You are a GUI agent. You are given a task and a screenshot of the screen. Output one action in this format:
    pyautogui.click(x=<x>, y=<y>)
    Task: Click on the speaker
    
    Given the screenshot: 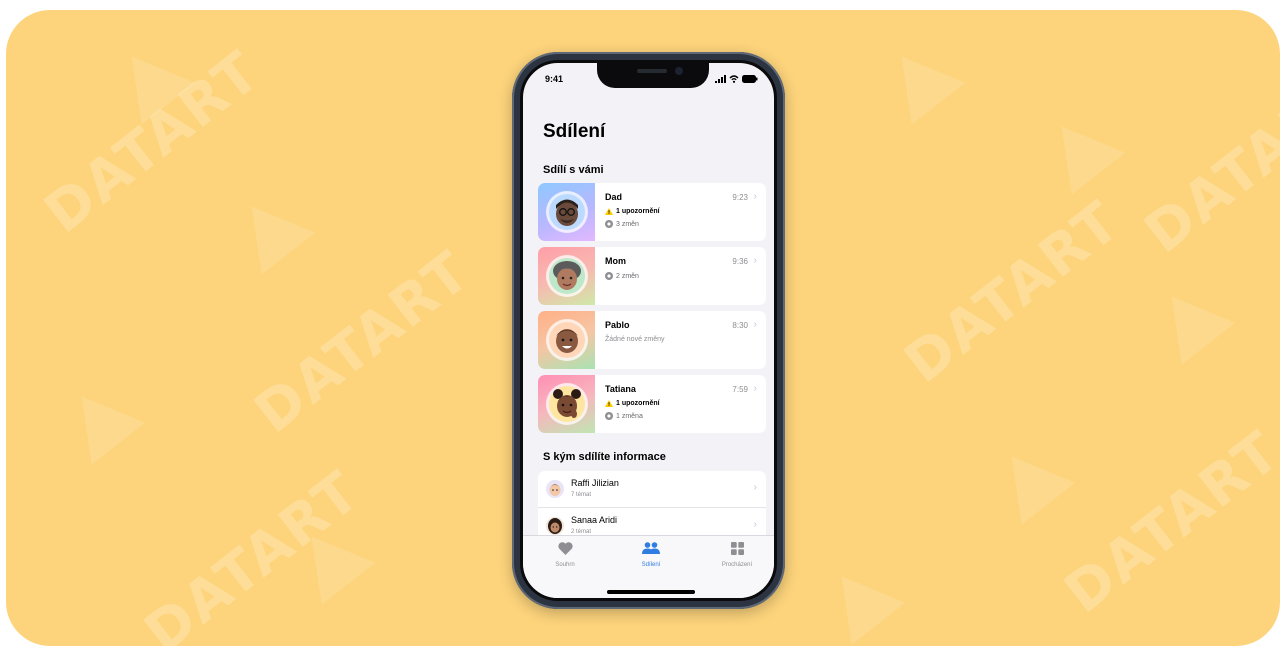 What is the action you would take?
    pyautogui.click(x=652, y=71)
    